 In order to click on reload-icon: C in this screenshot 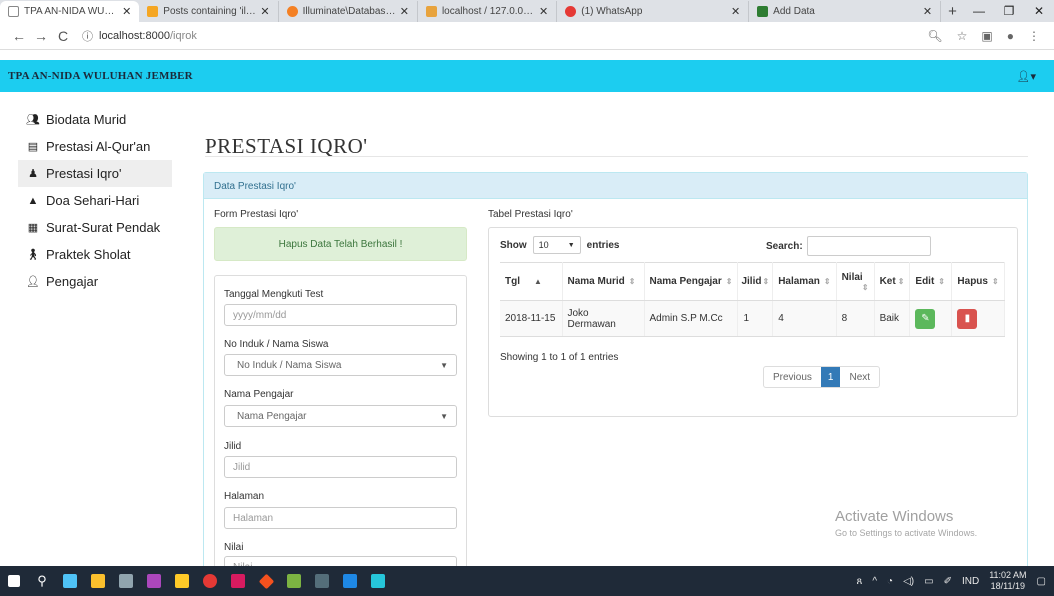, I will do `click(63, 36)`.